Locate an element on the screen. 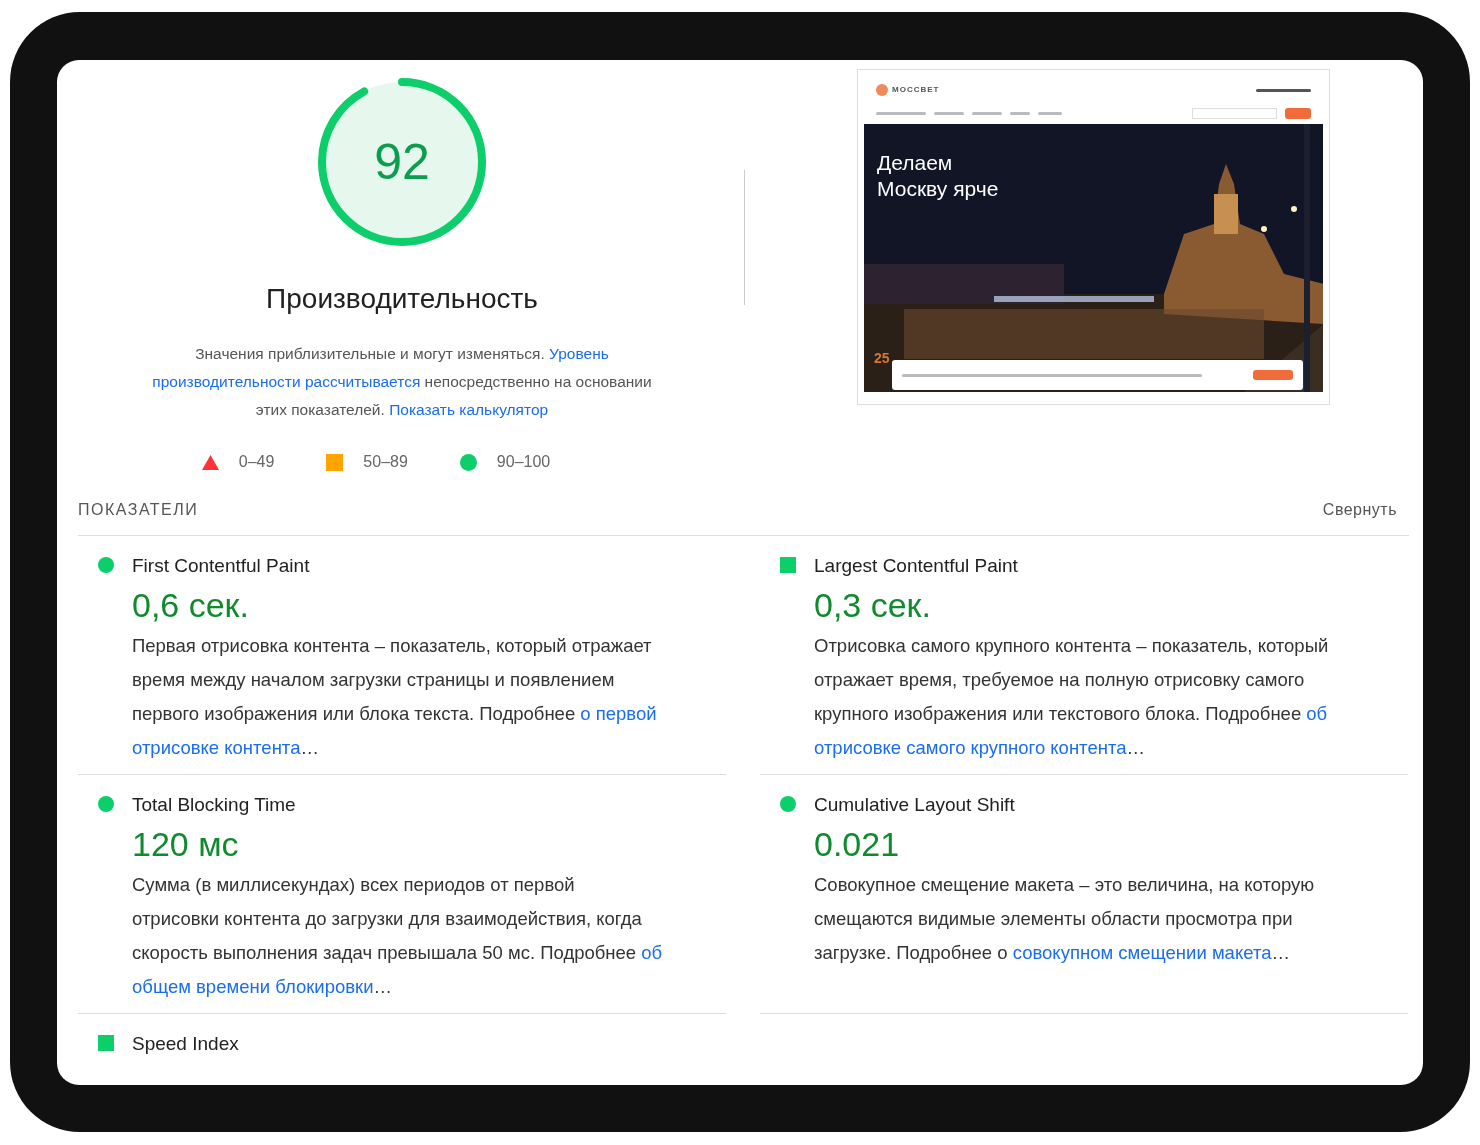 The height and width of the screenshot is (1145, 1480). score-value: 92 is located at coordinates (402, 162).